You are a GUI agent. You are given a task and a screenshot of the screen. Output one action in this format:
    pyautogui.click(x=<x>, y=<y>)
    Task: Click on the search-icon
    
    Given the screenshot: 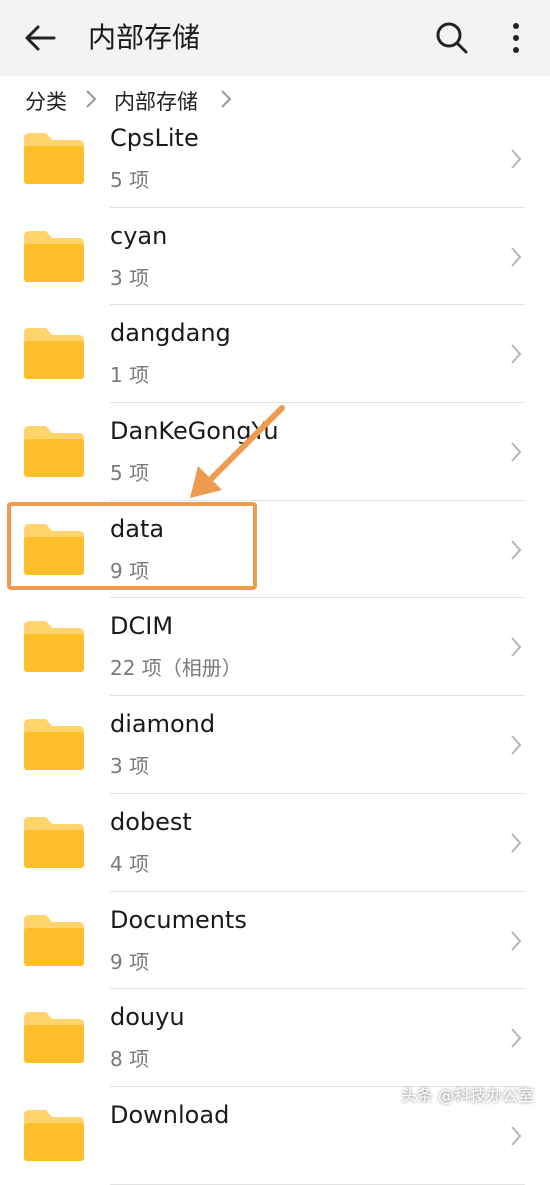 What is the action you would take?
    pyautogui.click(x=452, y=38)
    